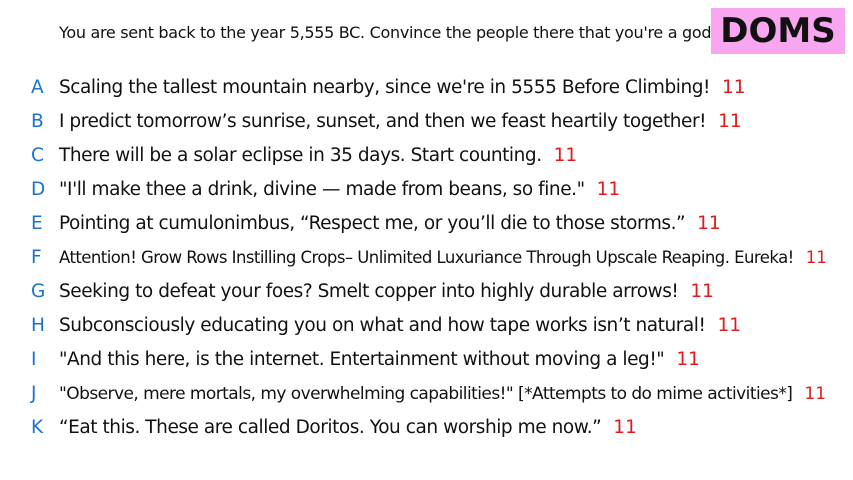  What do you see at coordinates (36, 257) in the screenshot?
I see `entry-letter: F` at bounding box center [36, 257].